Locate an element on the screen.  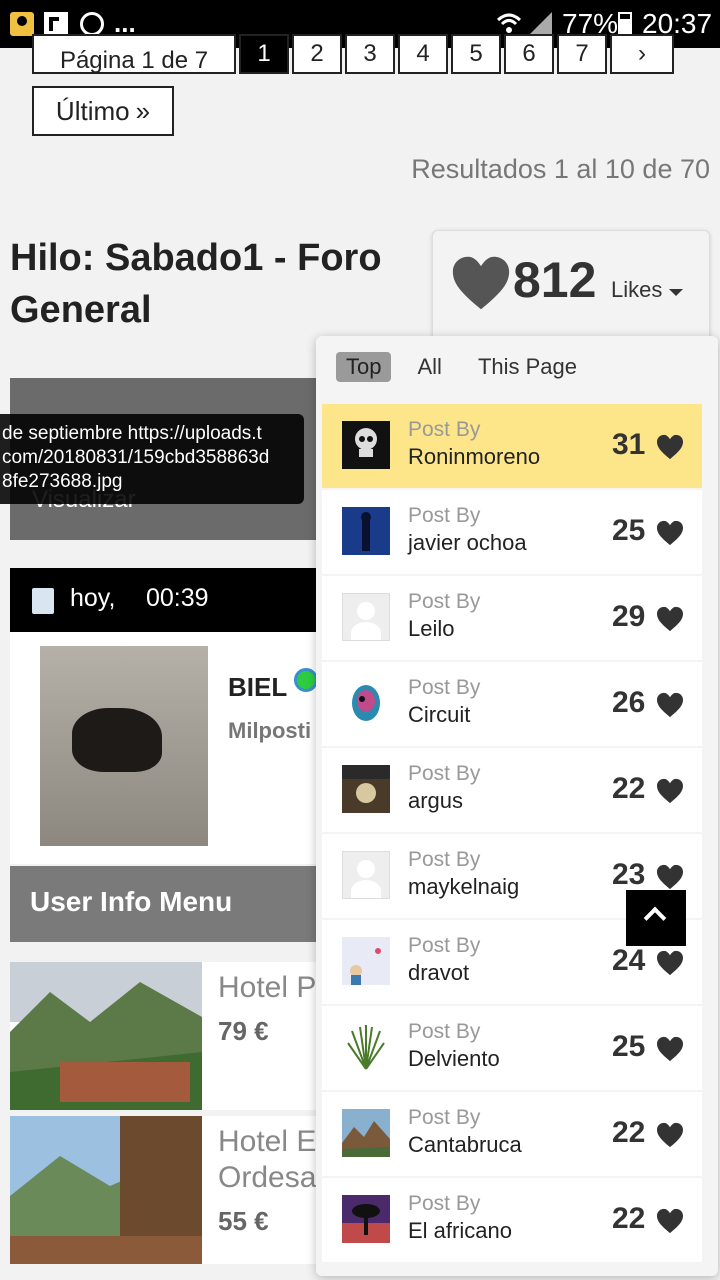
bull-image is located at coordinates (117, 740).